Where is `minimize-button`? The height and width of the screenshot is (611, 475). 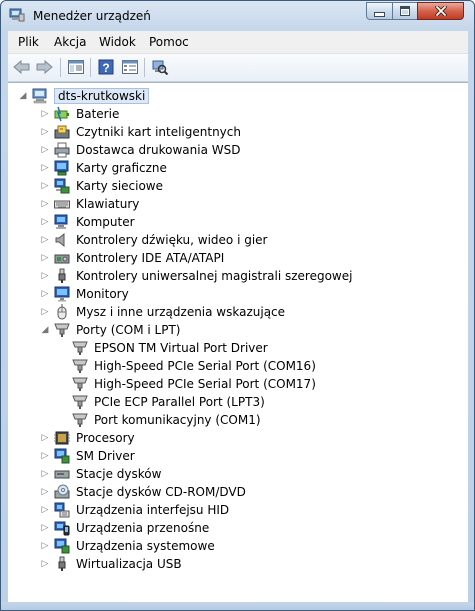
minimize-button is located at coordinates (379, 11).